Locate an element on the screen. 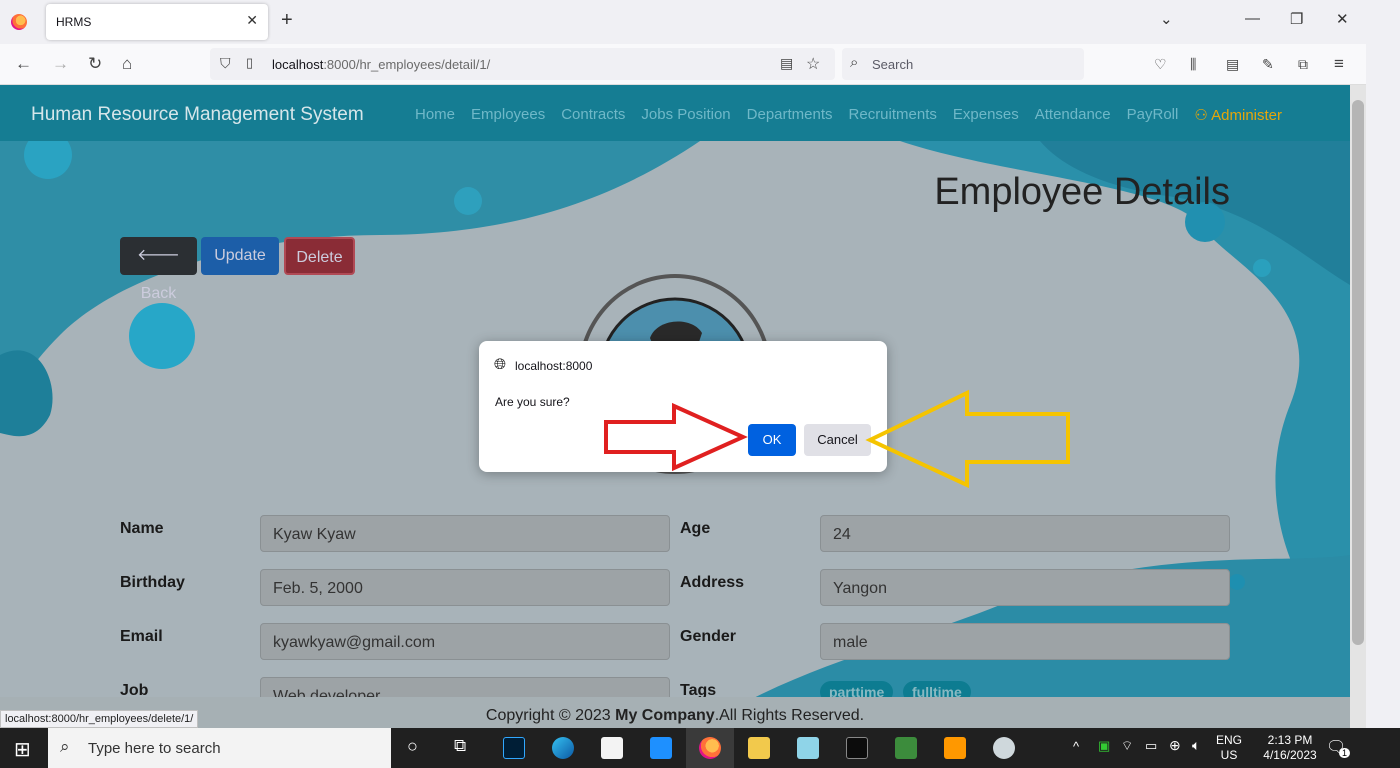 The width and height of the screenshot is (1400, 768). battery-icon: ▭ is located at coordinates (1151, 746).